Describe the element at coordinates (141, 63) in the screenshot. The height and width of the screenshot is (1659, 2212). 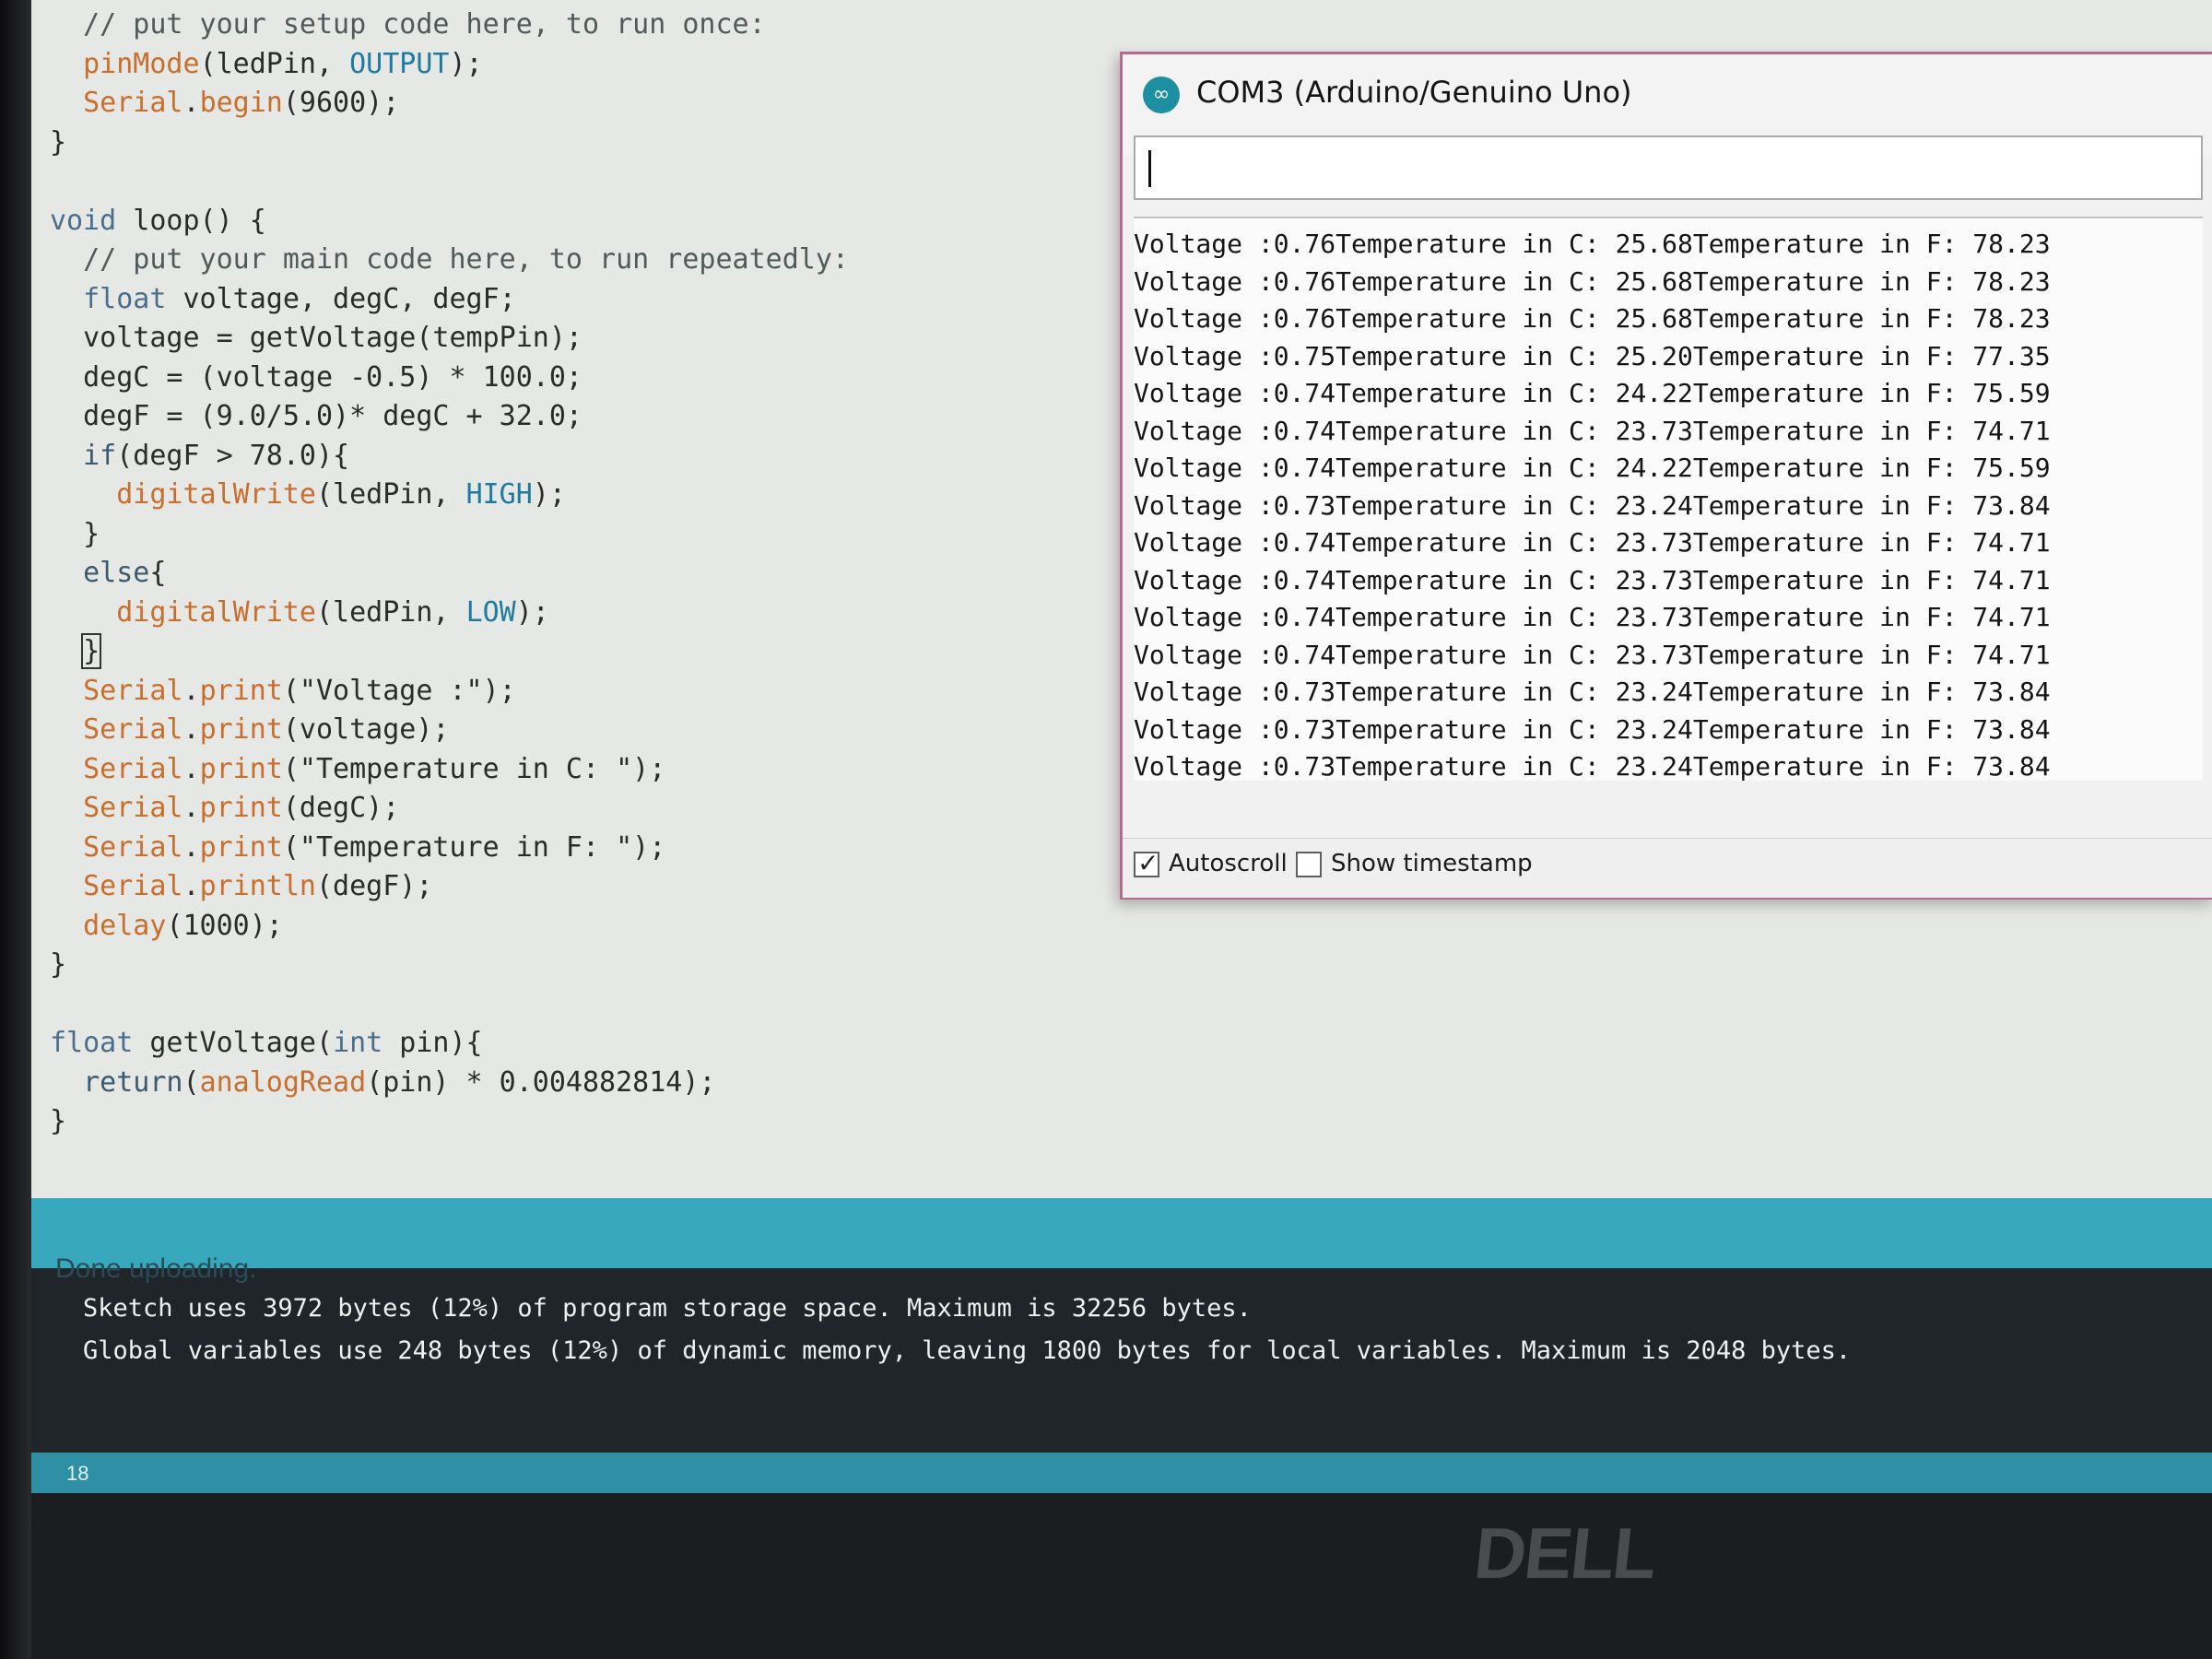
I see `code-token: pinMode` at that location.